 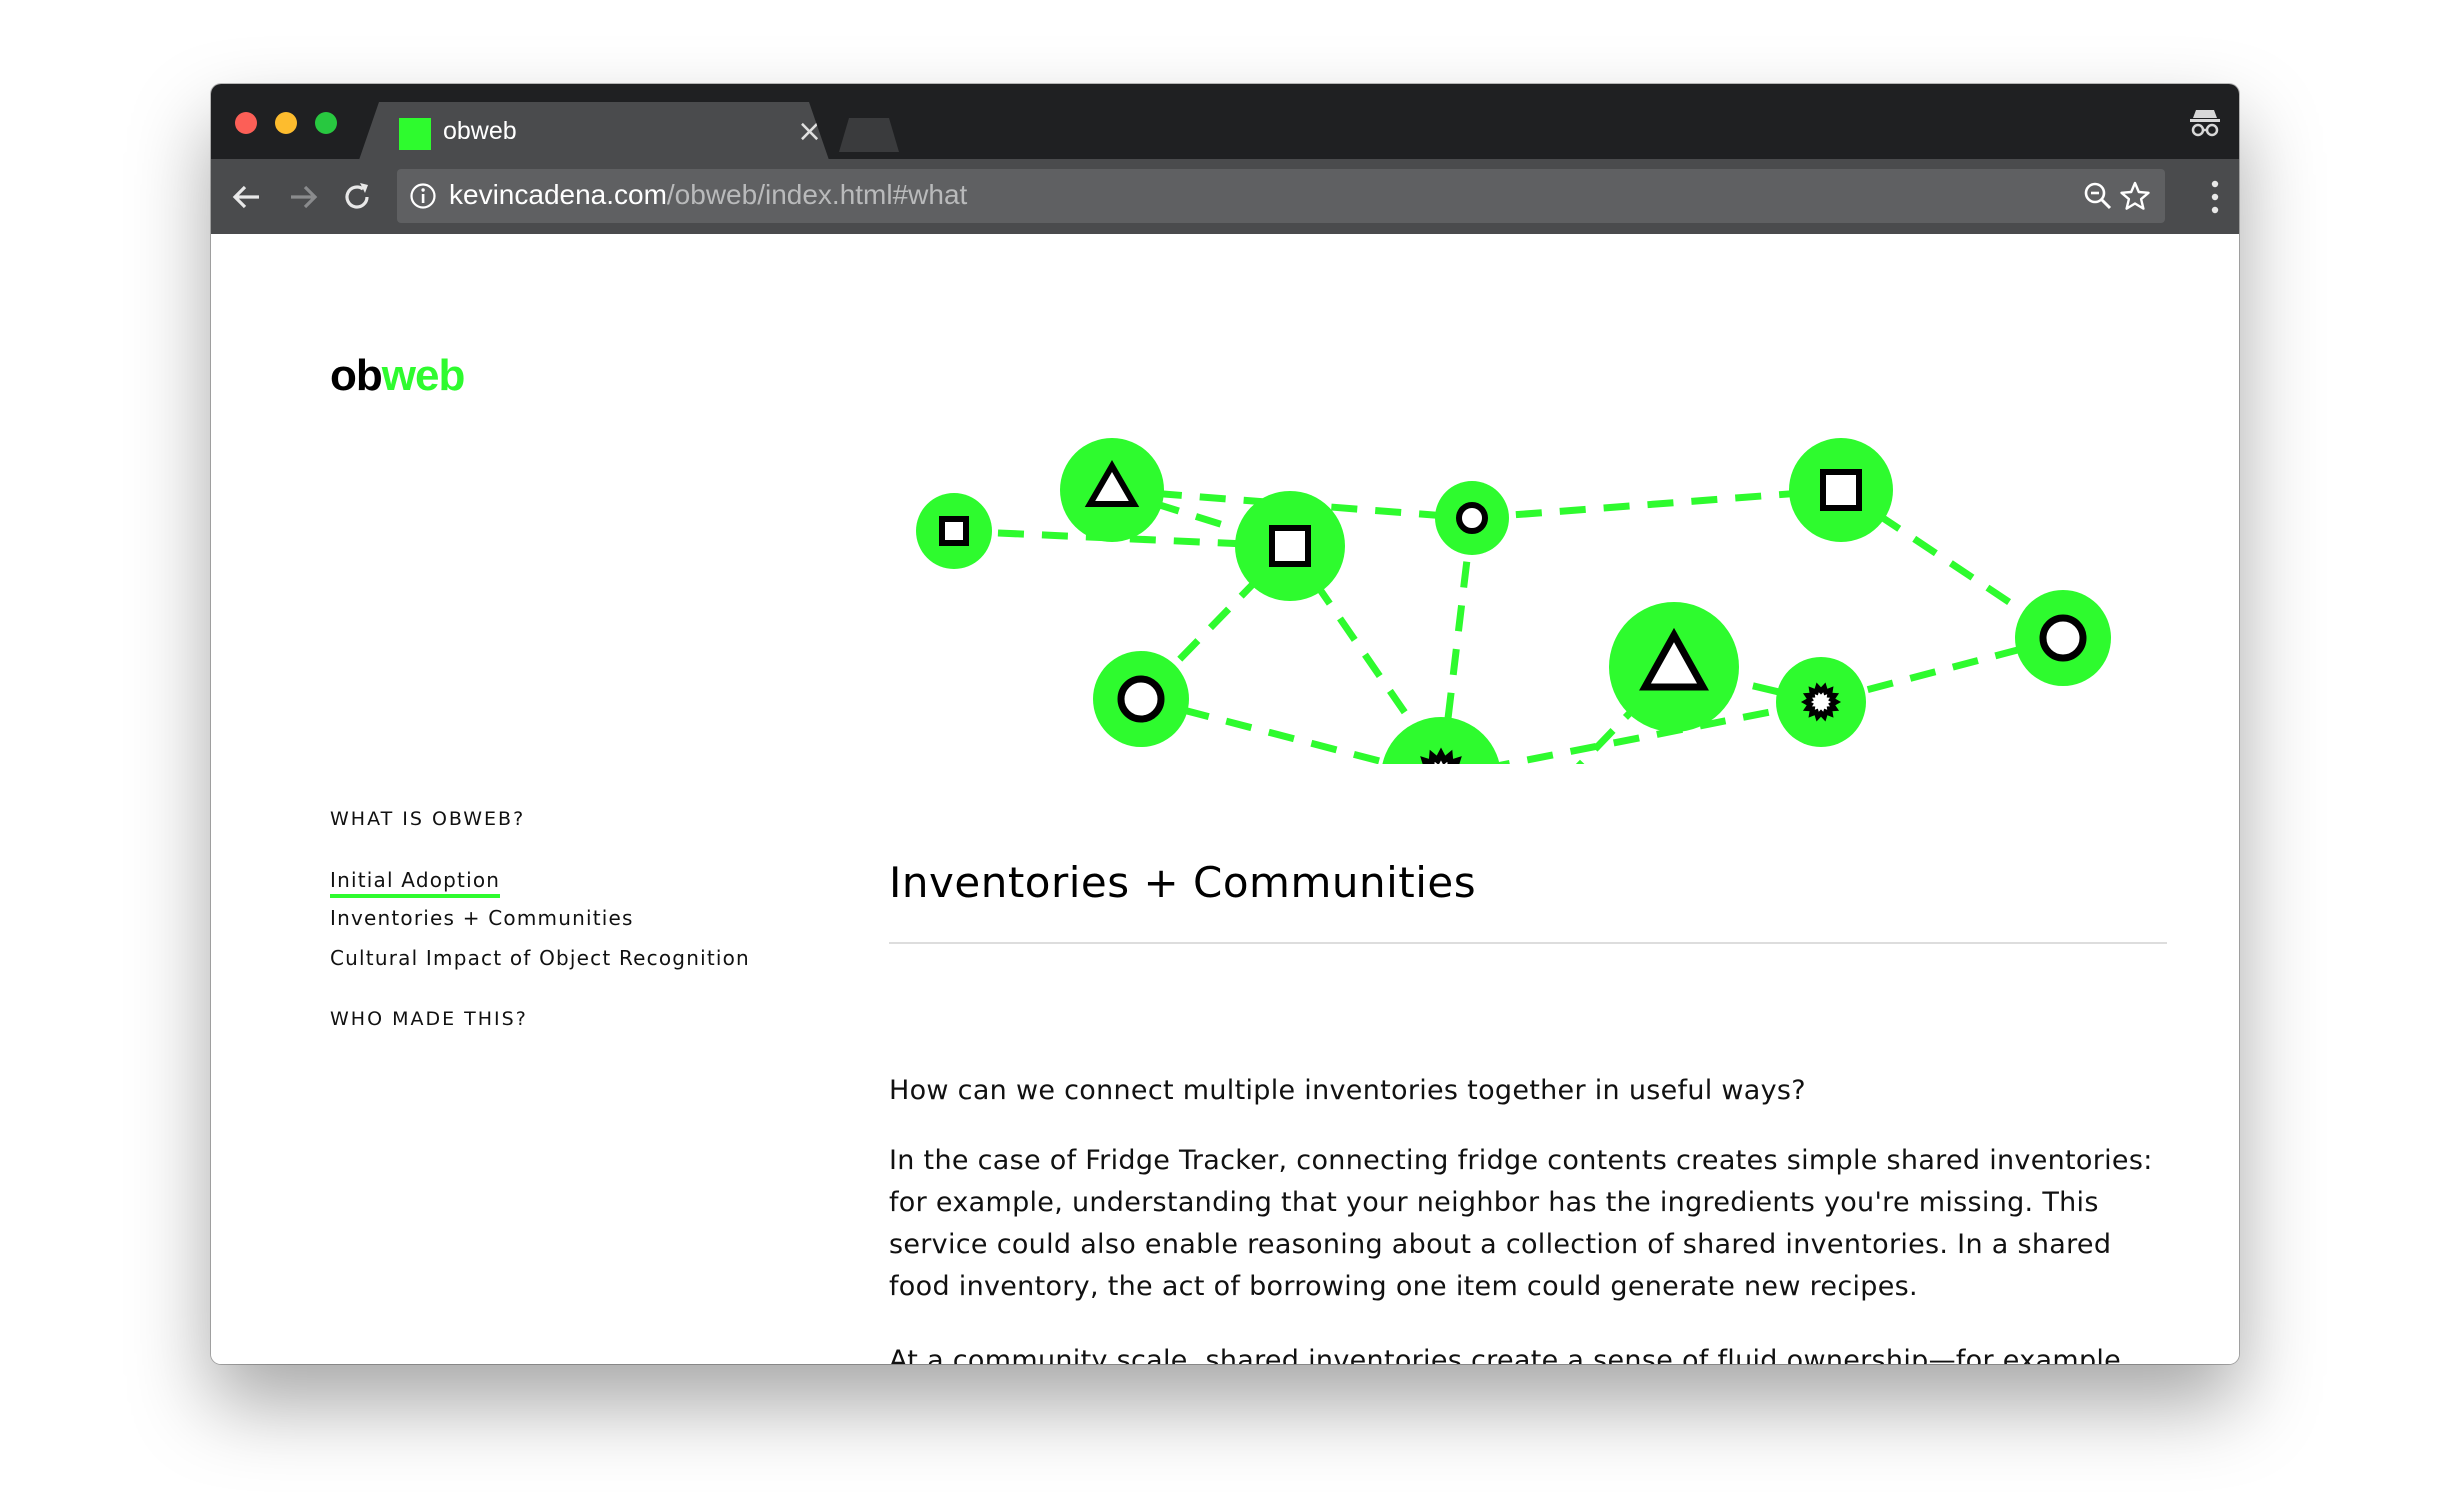 What do you see at coordinates (326, 123) in the screenshot?
I see `maximize-window-button` at bounding box center [326, 123].